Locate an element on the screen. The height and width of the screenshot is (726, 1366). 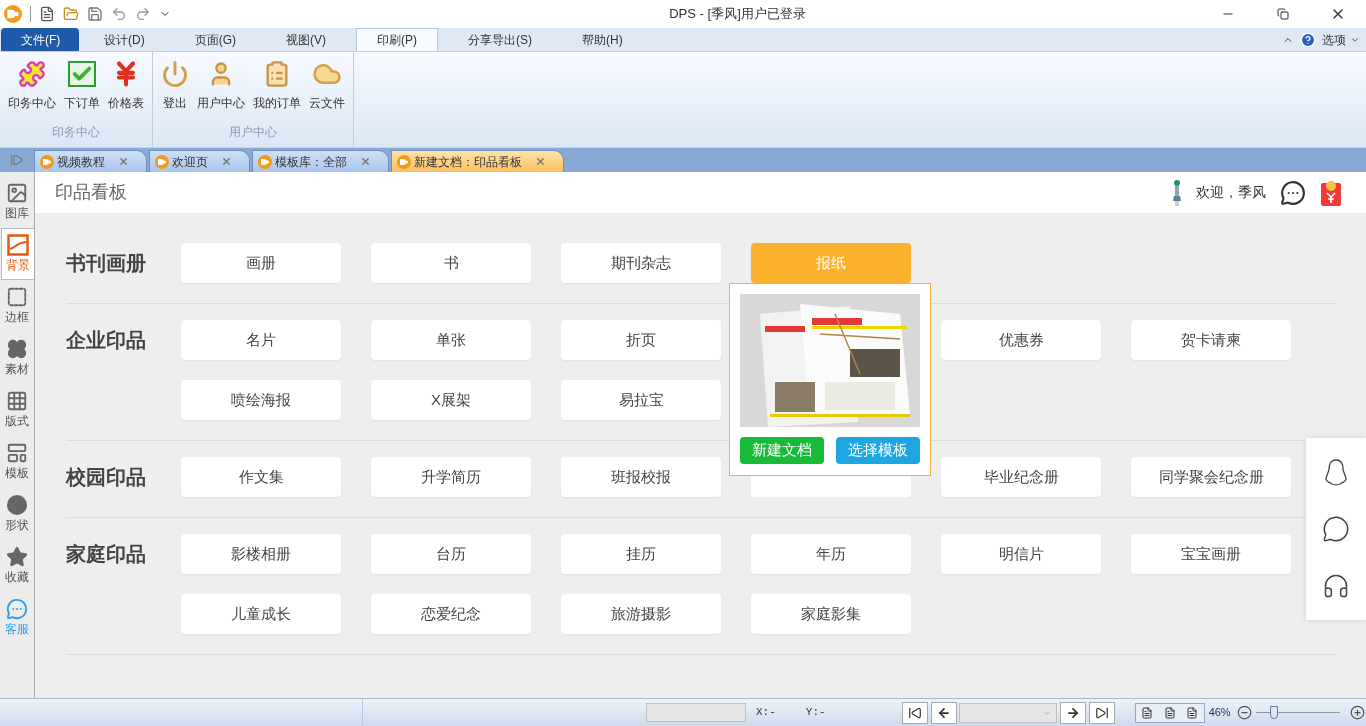
category-button: 作文集 is located at coordinates (261, 477).